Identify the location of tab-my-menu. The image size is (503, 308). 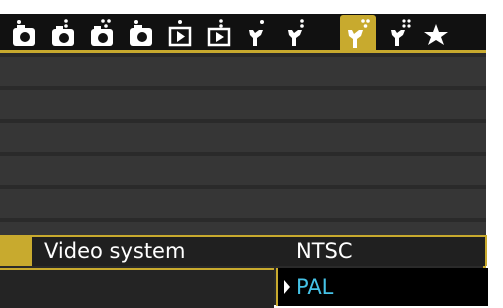
(436, 33).